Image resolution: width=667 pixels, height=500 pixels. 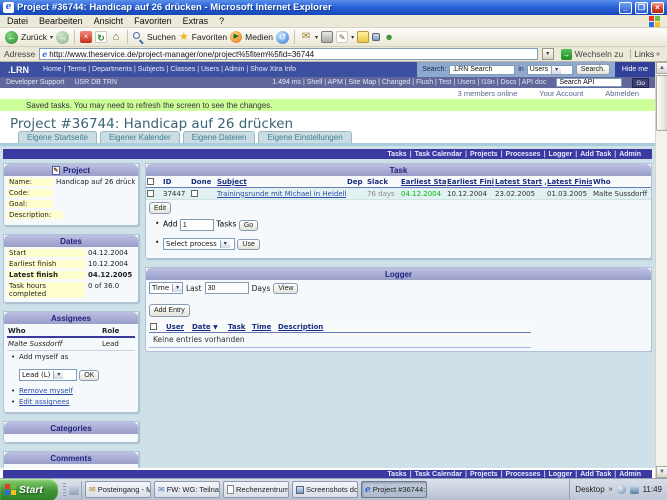 I want to click on search-label: Suchen, so click(x=161, y=37).